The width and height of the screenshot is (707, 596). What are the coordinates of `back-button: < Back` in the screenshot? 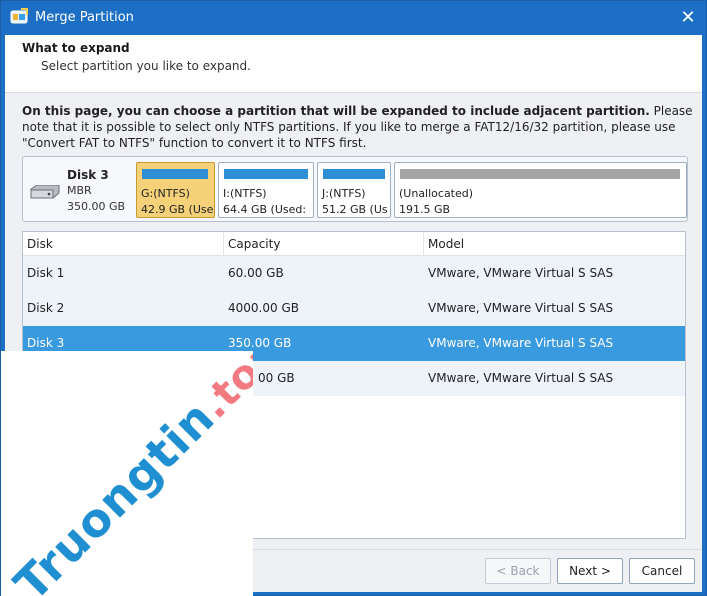 It's located at (518, 571).